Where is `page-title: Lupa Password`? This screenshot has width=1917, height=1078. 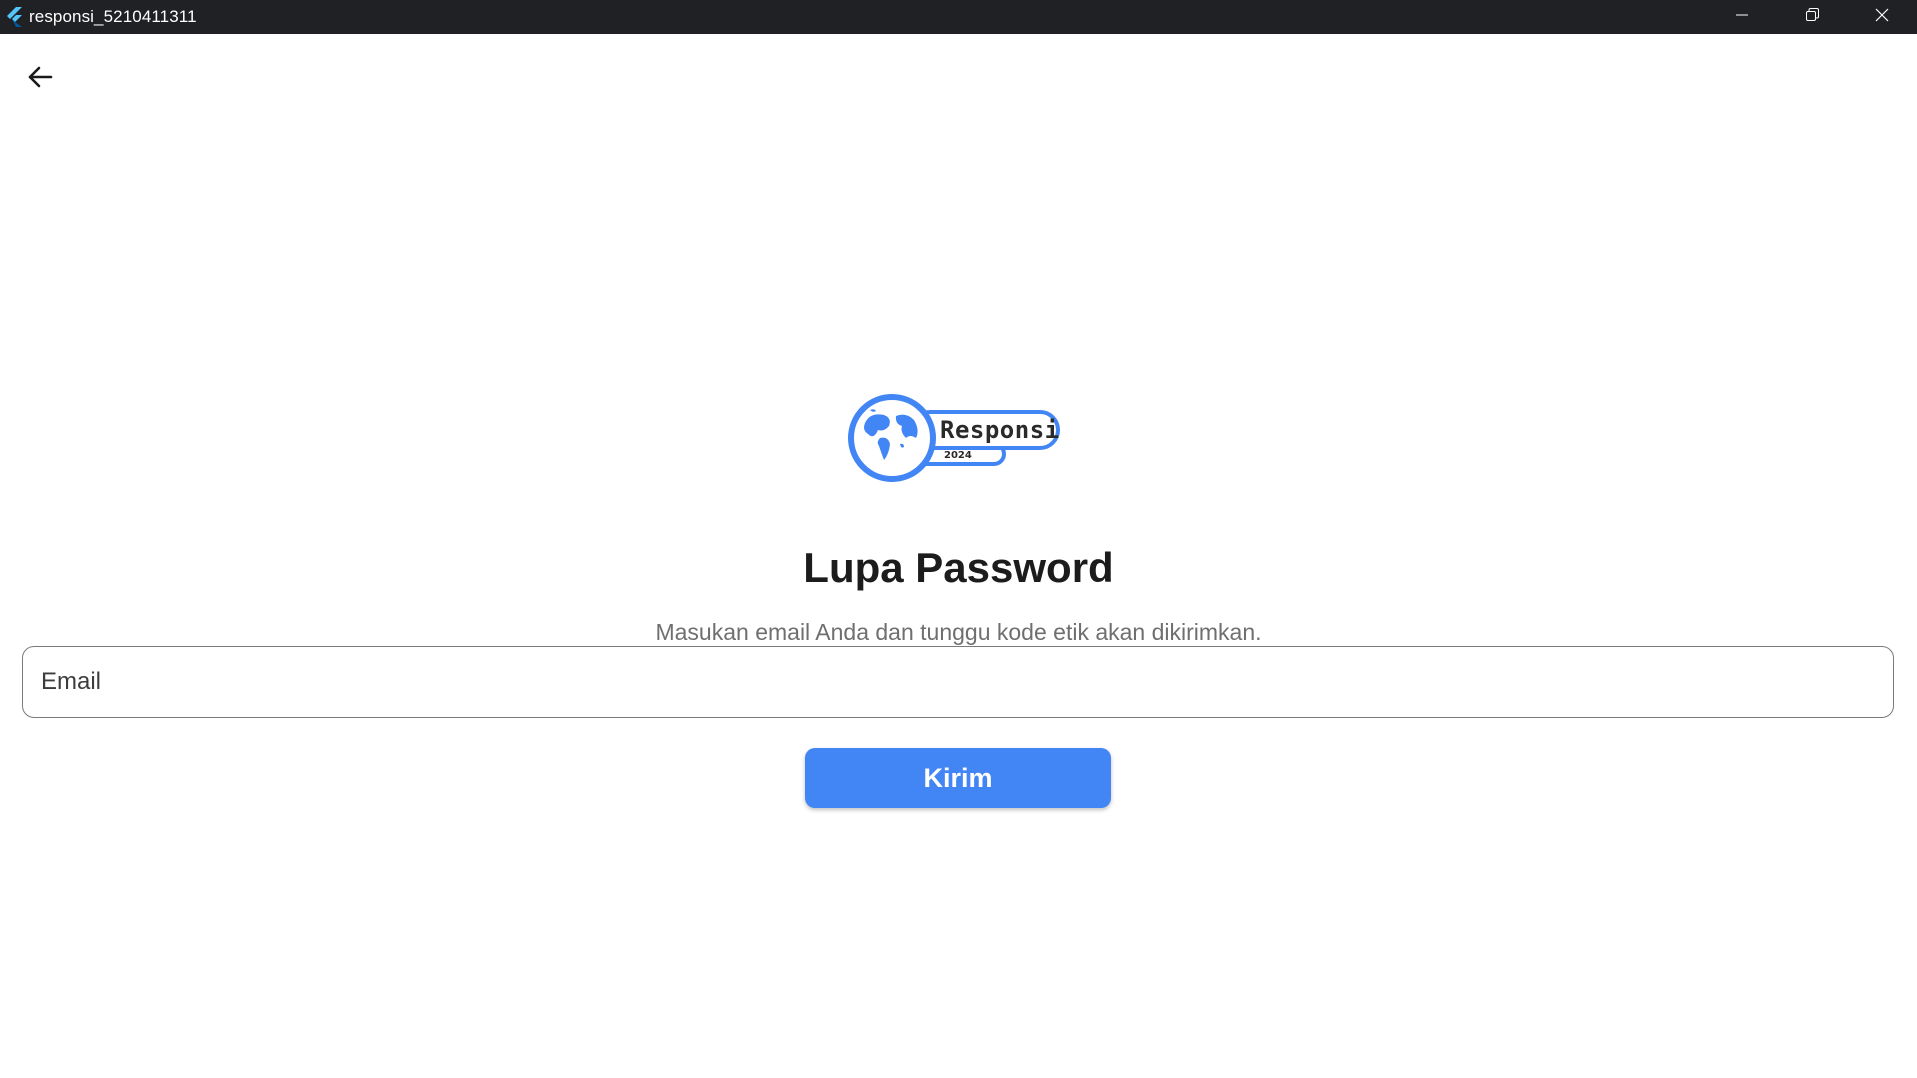 page-title: Lupa Password is located at coordinates (958, 567).